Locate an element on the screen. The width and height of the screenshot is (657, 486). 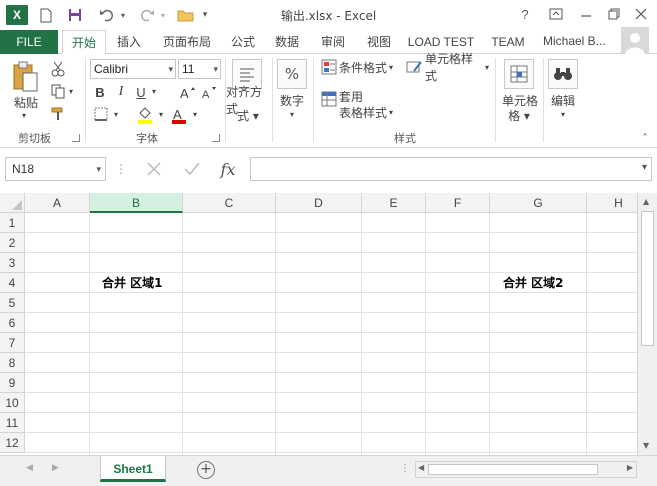
formula-input: ▾ is located at coordinates (451, 169).